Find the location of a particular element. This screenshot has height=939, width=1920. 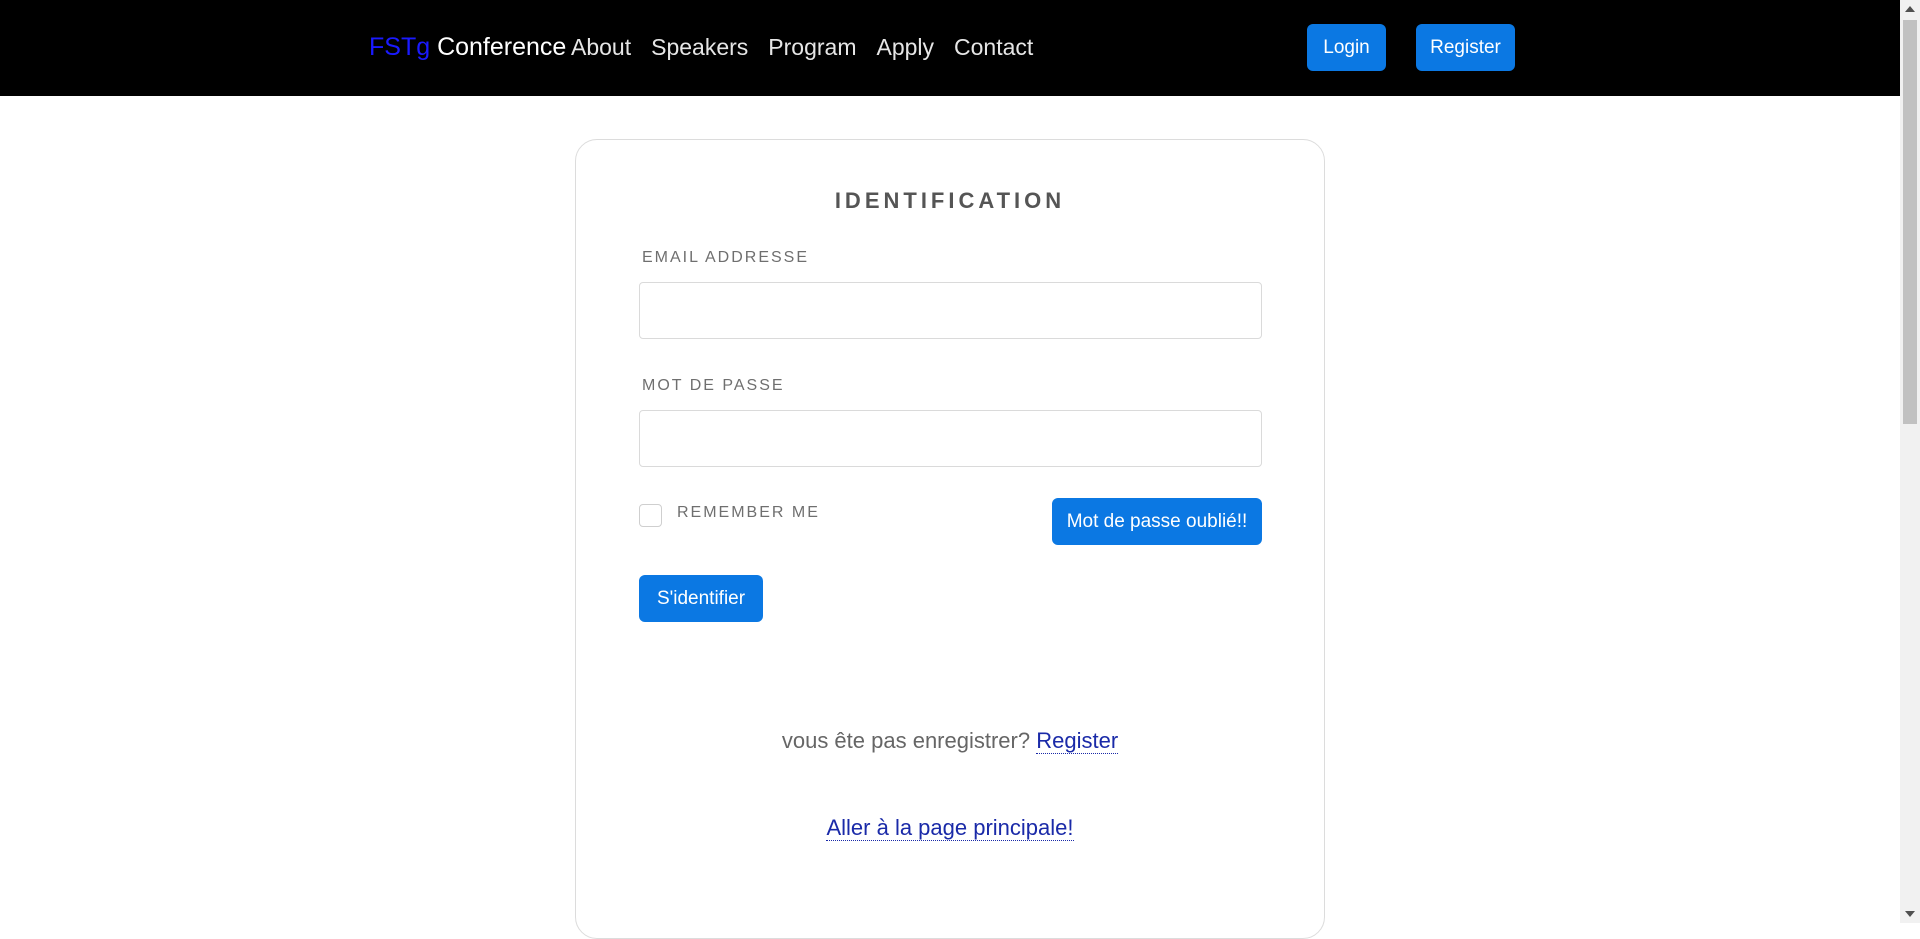

email-label: EMAIL ADDRESSE is located at coordinates (726, 257).